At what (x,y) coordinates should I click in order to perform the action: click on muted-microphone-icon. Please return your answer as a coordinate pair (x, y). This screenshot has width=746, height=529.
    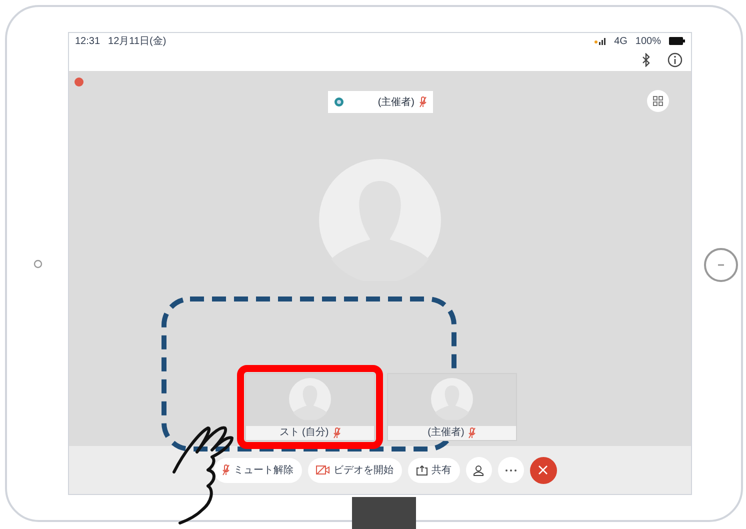
    Looking at the image, I should click on (226, 470).